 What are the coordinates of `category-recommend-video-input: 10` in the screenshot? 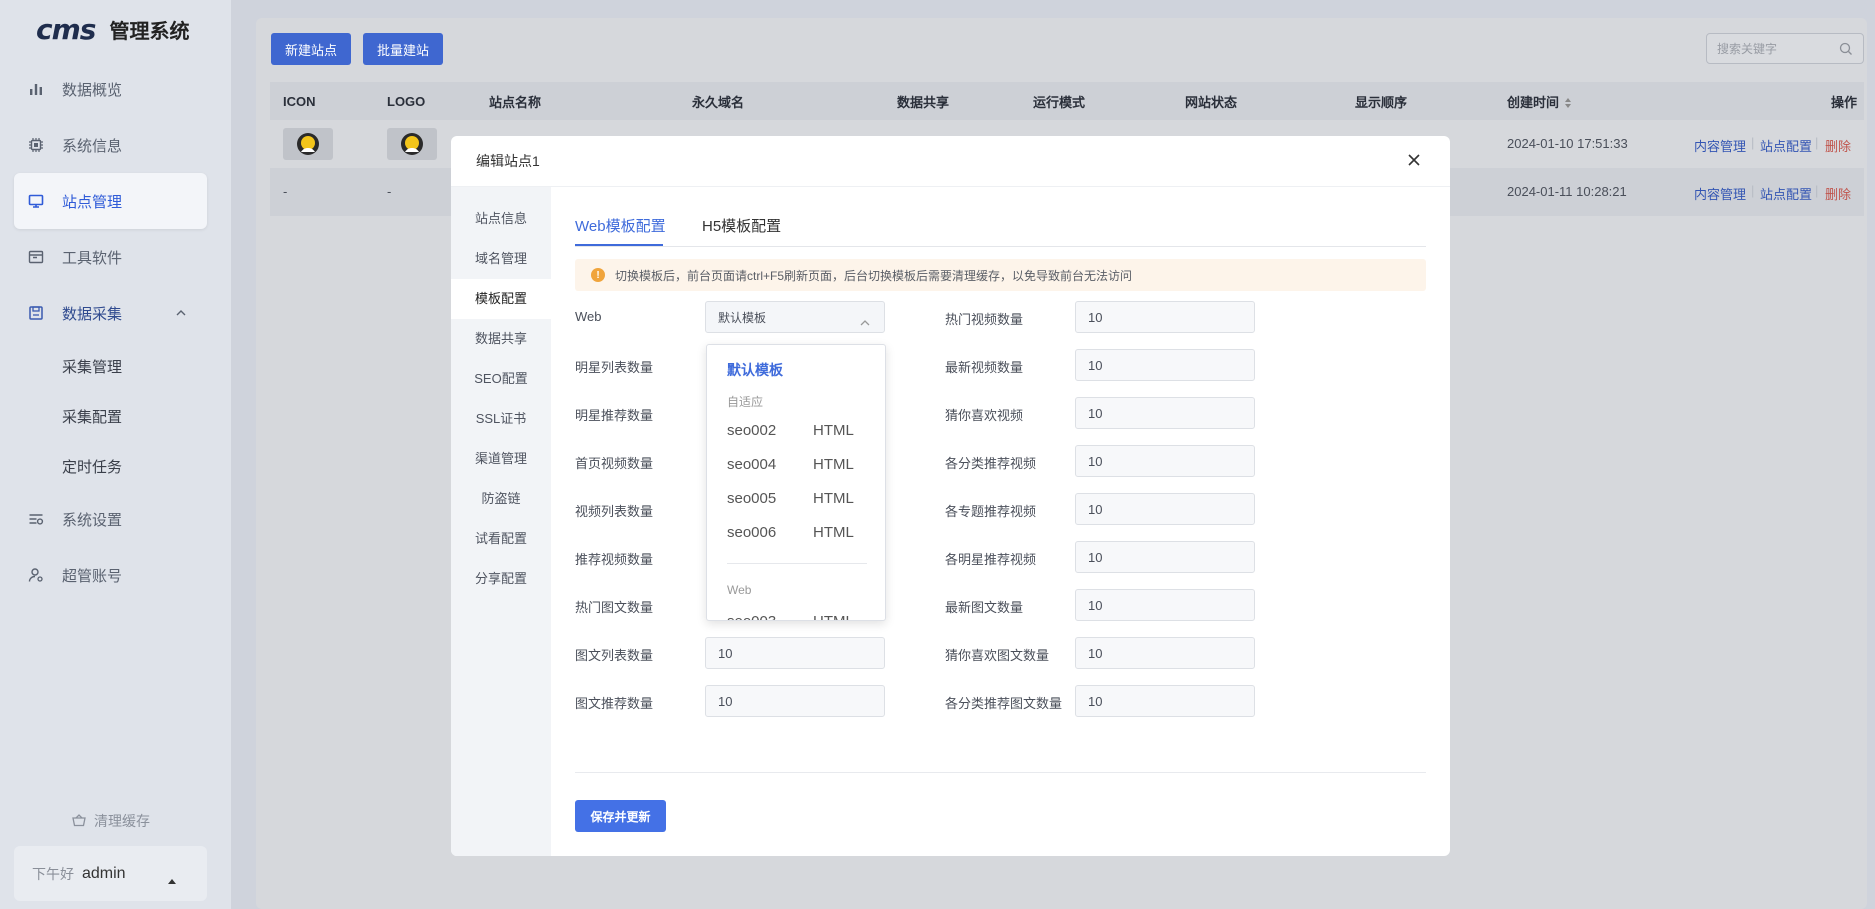 It's located at (1165, 461).